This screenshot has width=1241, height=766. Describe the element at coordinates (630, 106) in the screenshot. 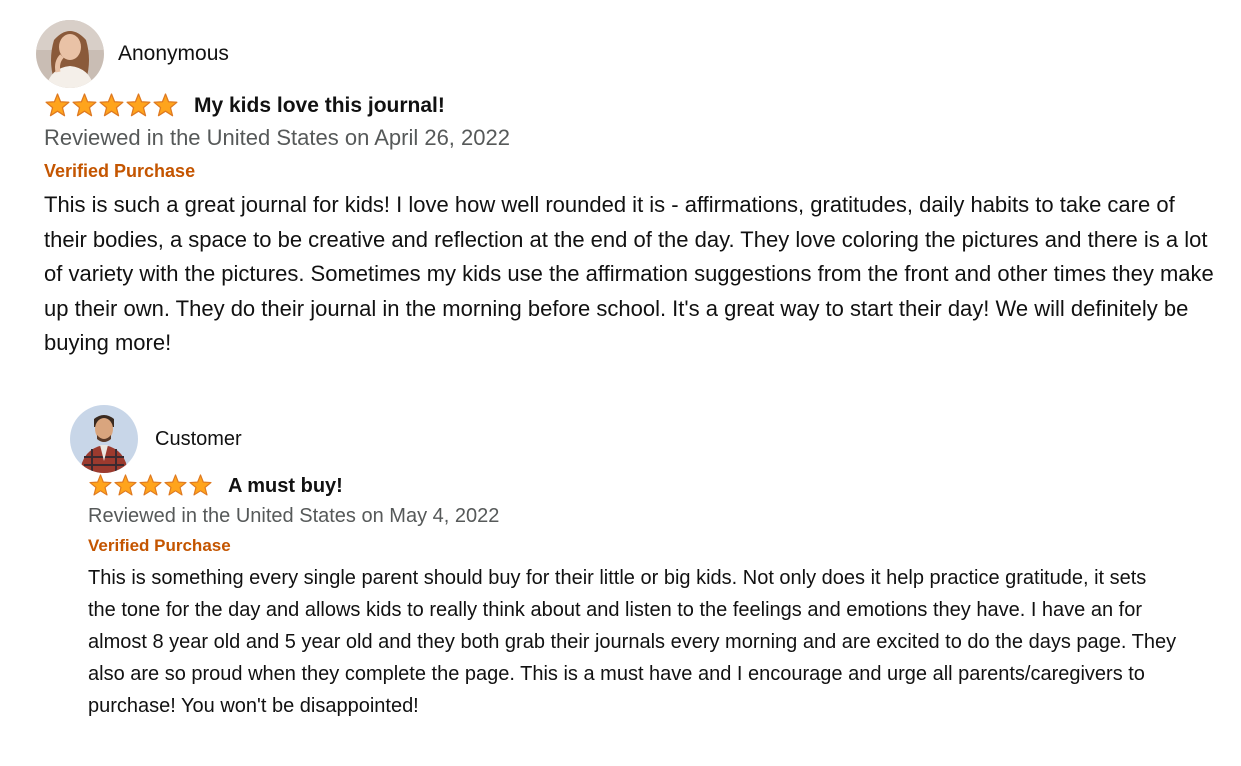

I see `rating-title-row: My kids love this journal!` at that location.